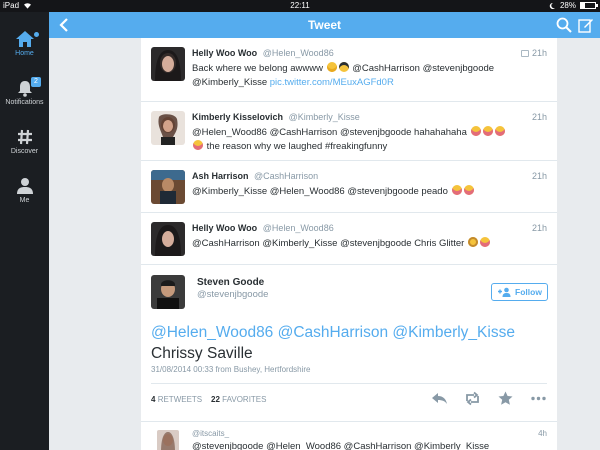  What do you see at coordinates (349, 383) in the screenshot?
I see `divider` at bounding box center [349, 383].